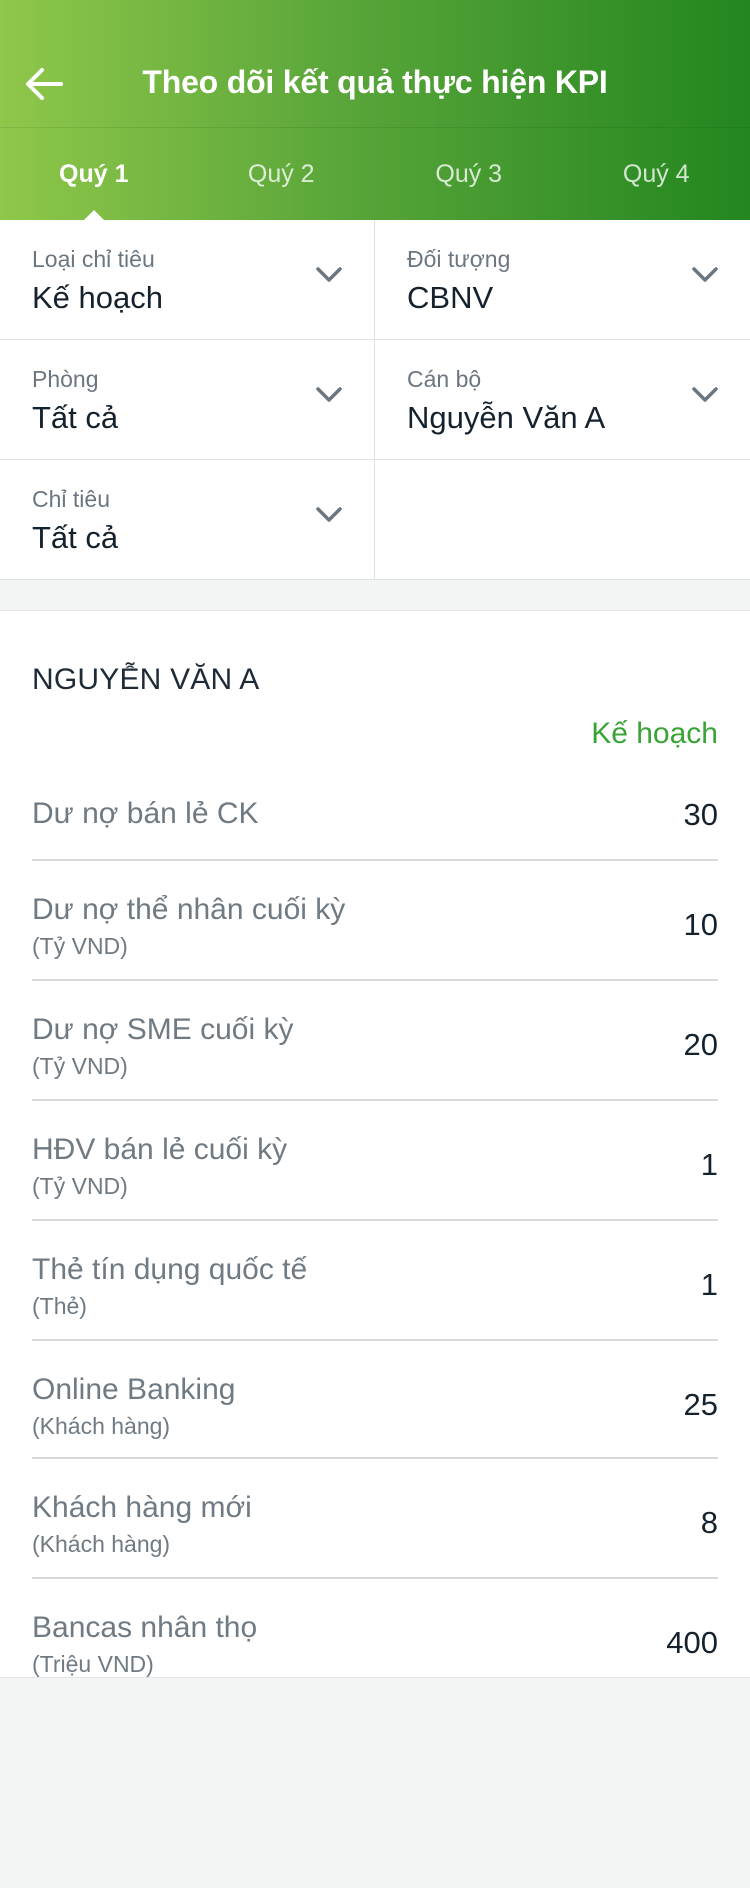  I want to click on kpi-type-select: Loại chỉ tiêu Kế hoạch, so click(187, 280).